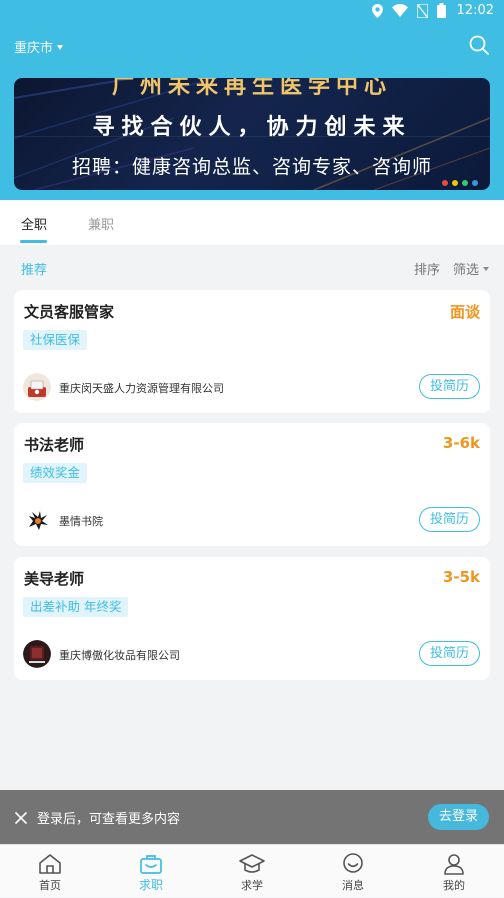 The image size is (504, 898). What do you see at coordinates (399, 10) in the screenshot?
I see `wifi-icon` at bounding box center [399, 10].